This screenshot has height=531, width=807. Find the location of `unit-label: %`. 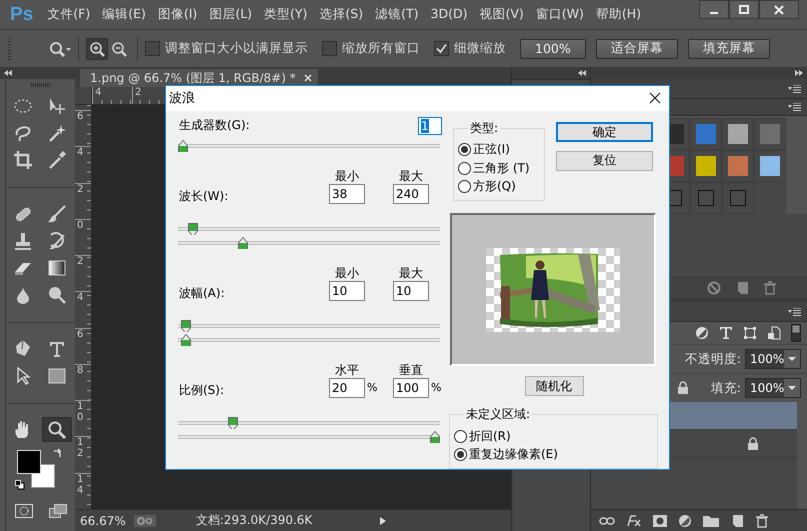

unit-label: % is located at coordinates (435, 387).